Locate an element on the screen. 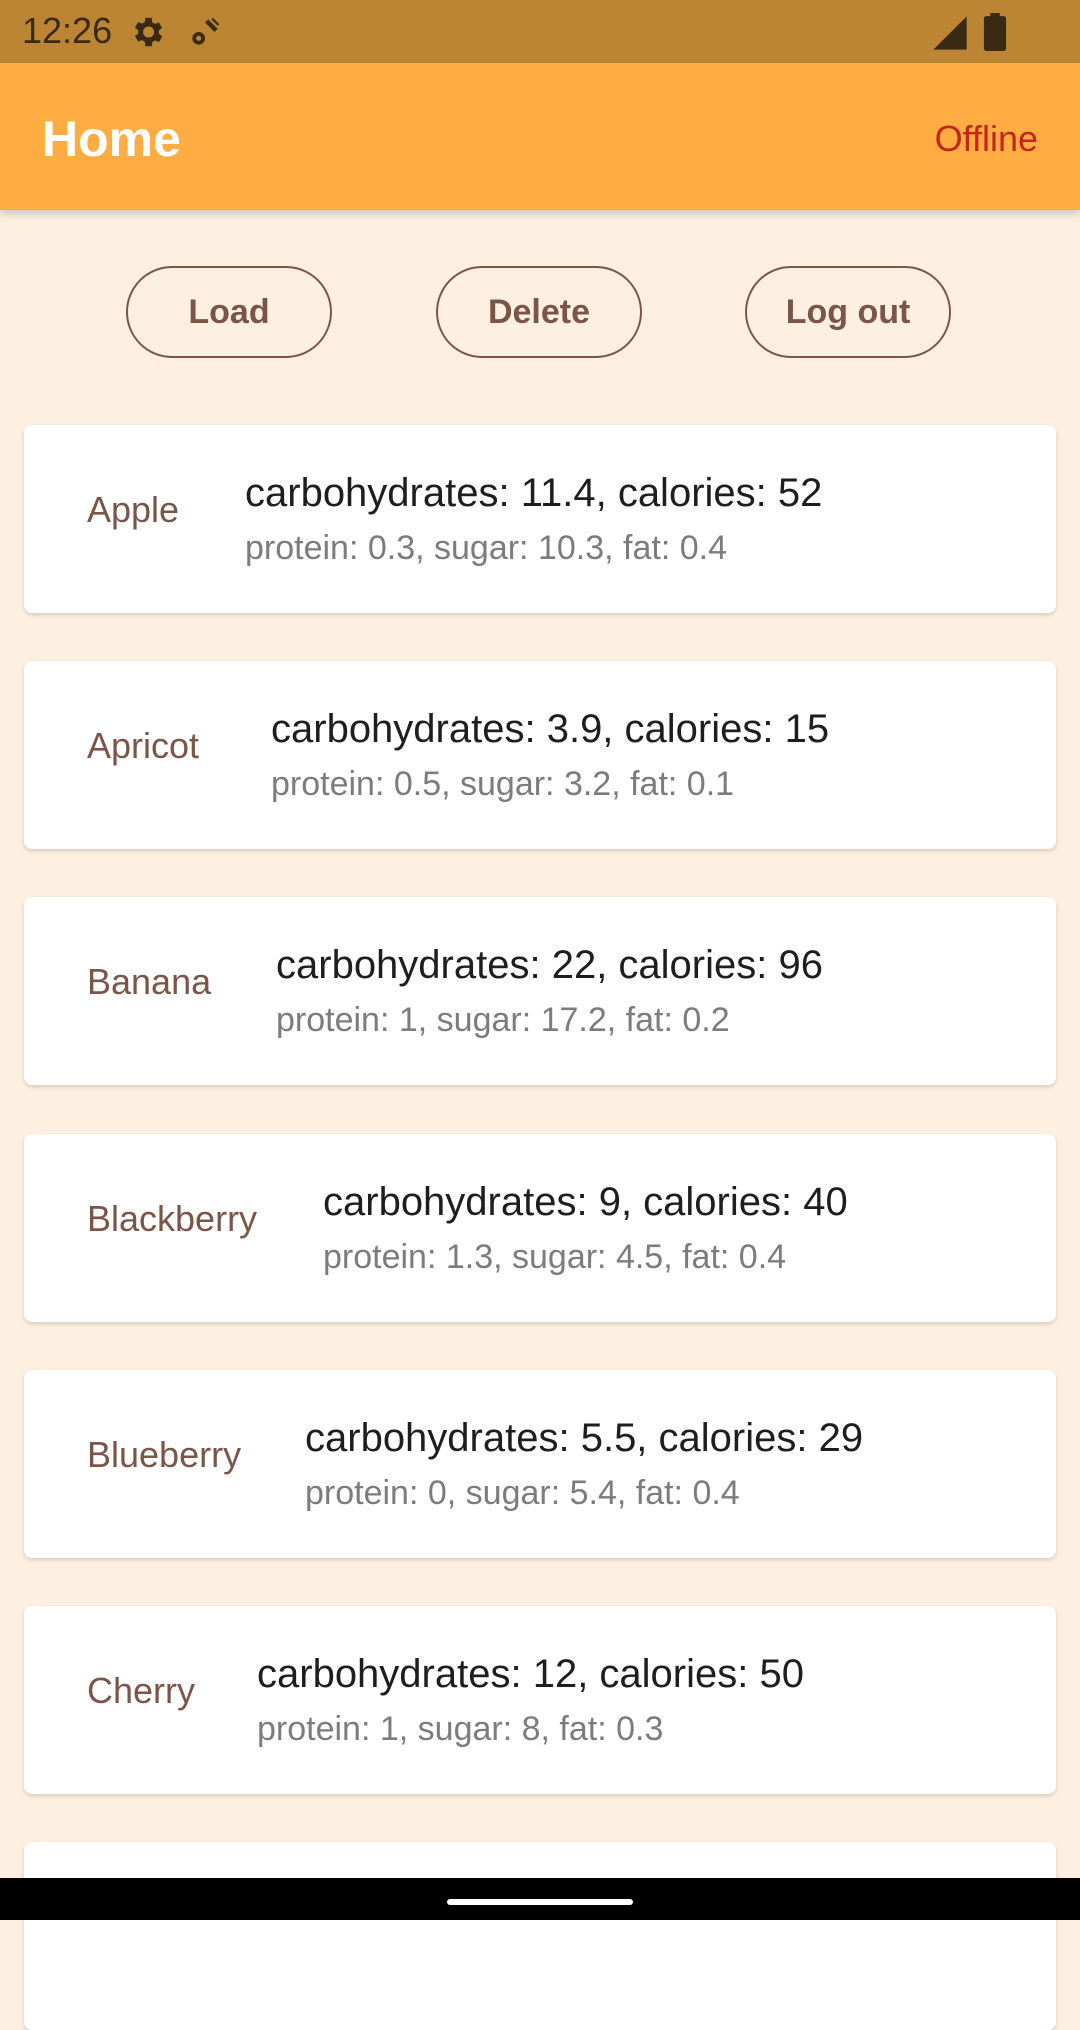  food-protein-sugar-fat: protein: 0, sugar: 5.4, fat: 0.4 is located at coordinates (522, 1493).